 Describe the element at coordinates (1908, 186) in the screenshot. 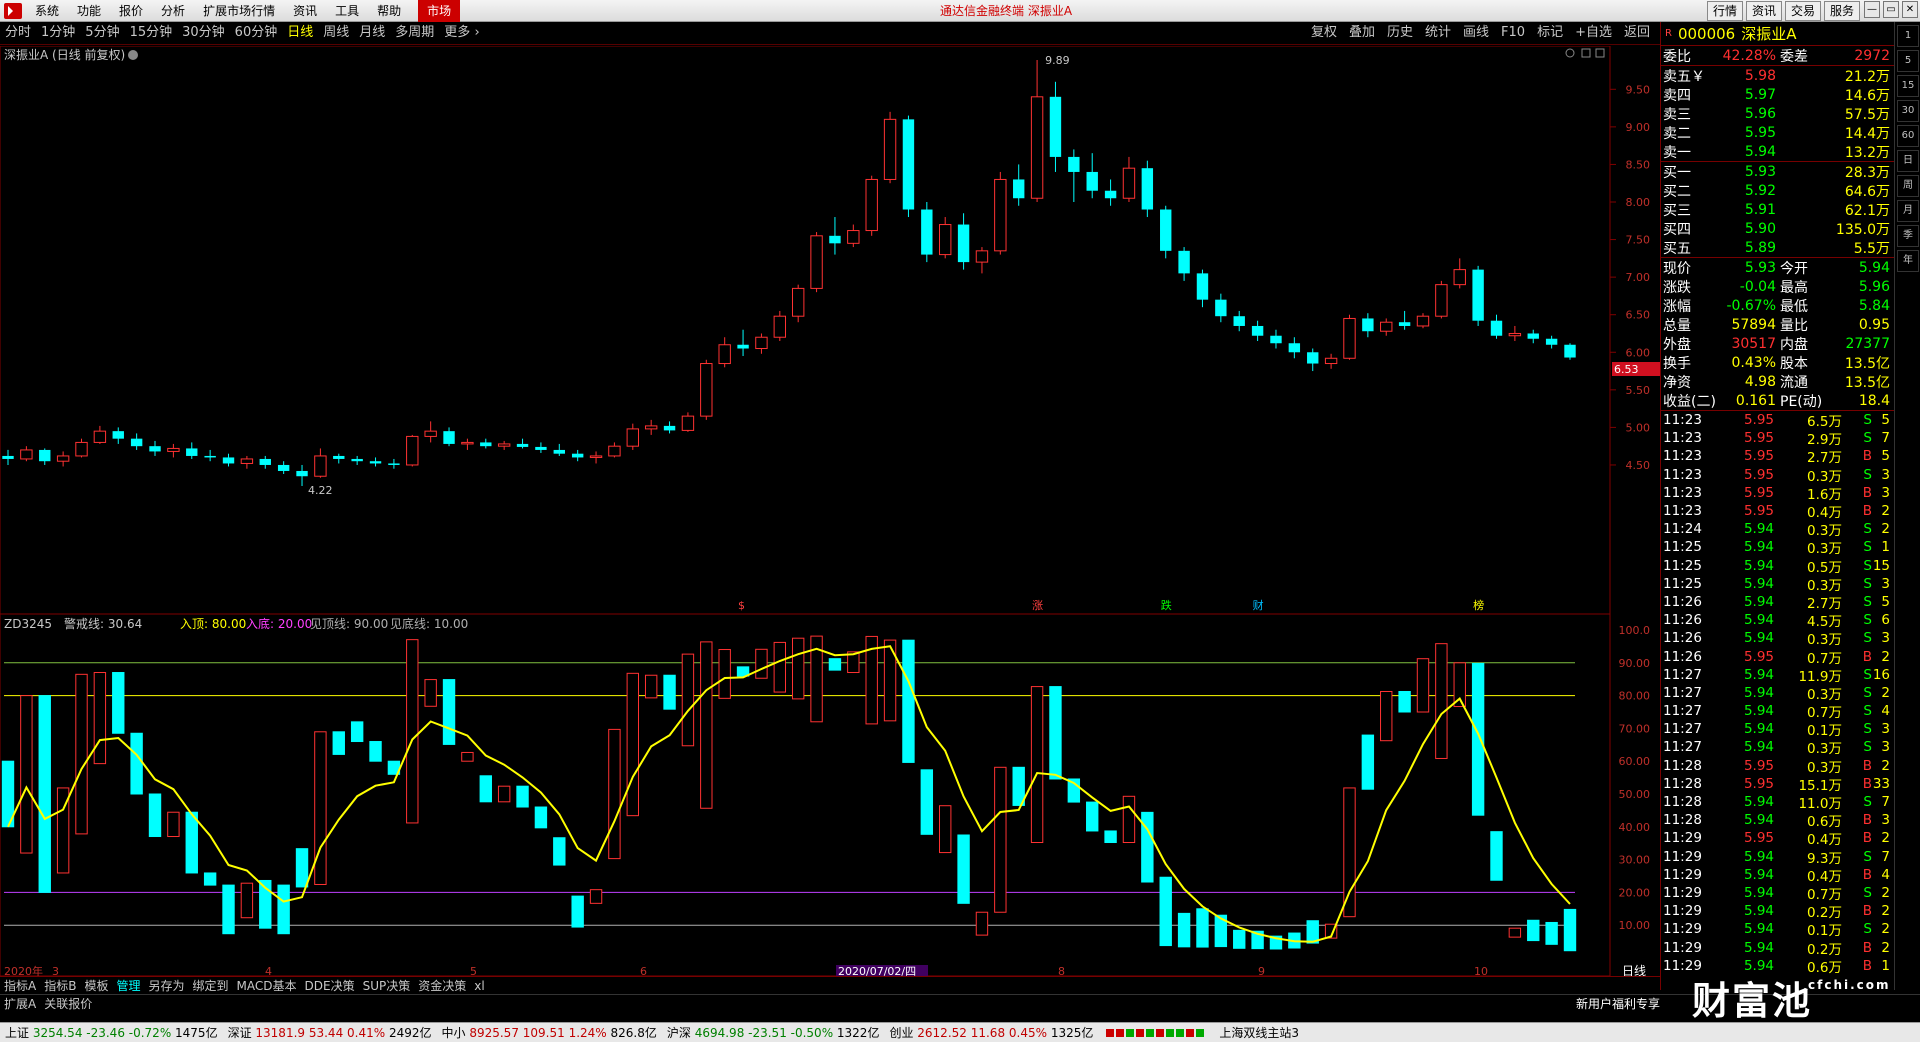

I see `sidebar-period-button: 周` at that location.